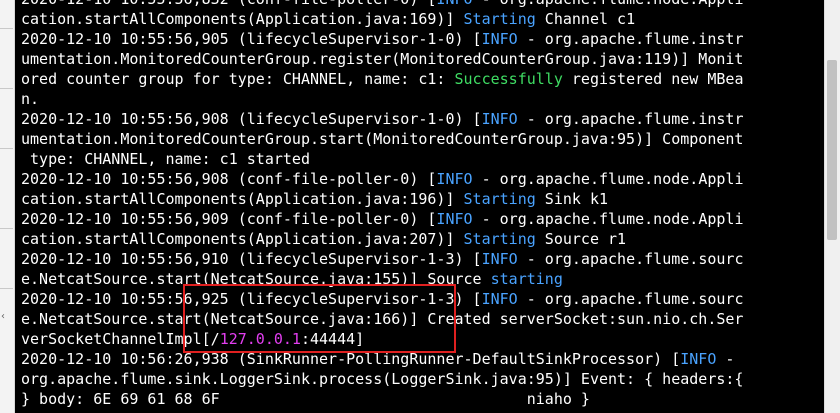 The height and width of the screenshot is (413, 840). Describe the element at coordinates (120, 339) in the screenshot. I see `log-segment: verSocketChannelImpl[/` at that location.